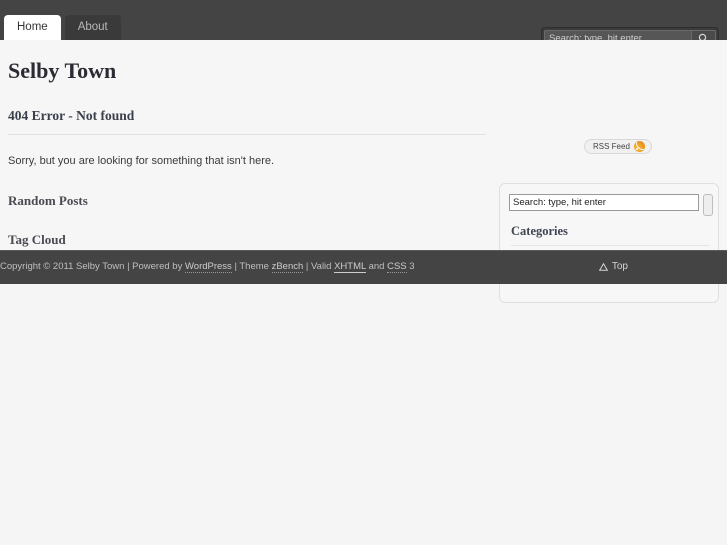 This screenshot has height=545, width=727. I want to click on sidebar-search-form, so click(611, 205).